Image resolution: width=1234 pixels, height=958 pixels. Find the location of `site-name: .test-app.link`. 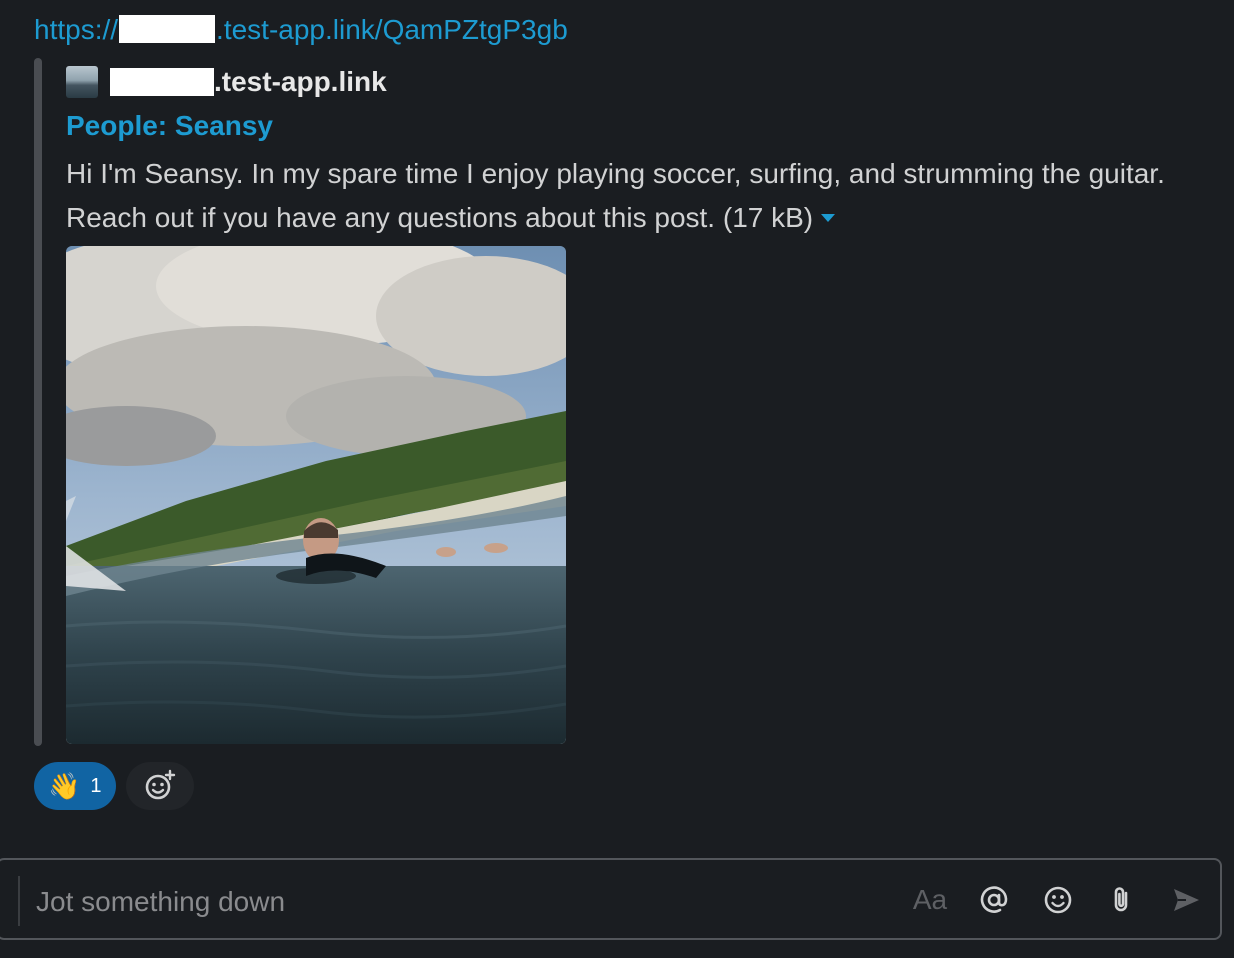

site-name: .test-app.link is located at coordinates (248, 82).